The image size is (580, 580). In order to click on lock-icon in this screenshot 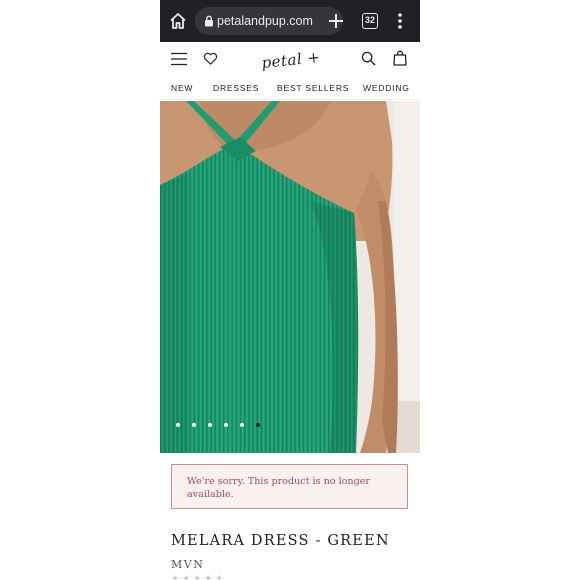, I will do `click(209, 21)`.